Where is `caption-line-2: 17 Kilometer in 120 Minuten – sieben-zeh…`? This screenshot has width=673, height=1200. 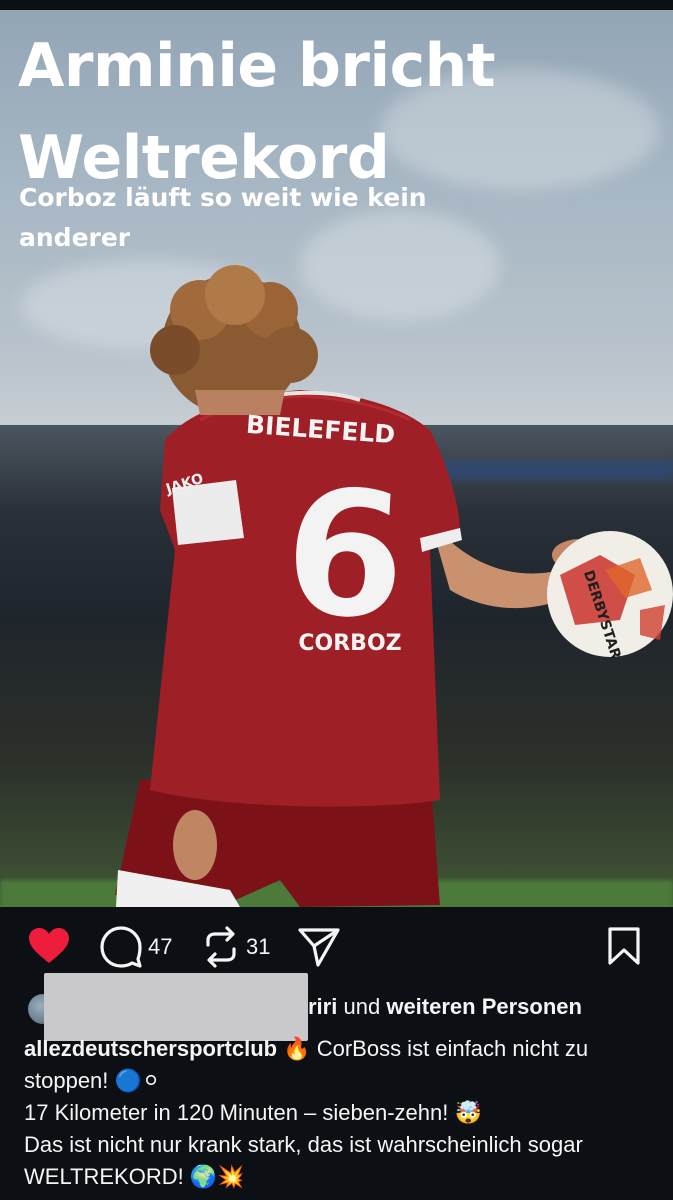 caption-line-2: 17 Kilometer in 120 Minuten – sieben-zeh… is located at coordinates (253, 1112).